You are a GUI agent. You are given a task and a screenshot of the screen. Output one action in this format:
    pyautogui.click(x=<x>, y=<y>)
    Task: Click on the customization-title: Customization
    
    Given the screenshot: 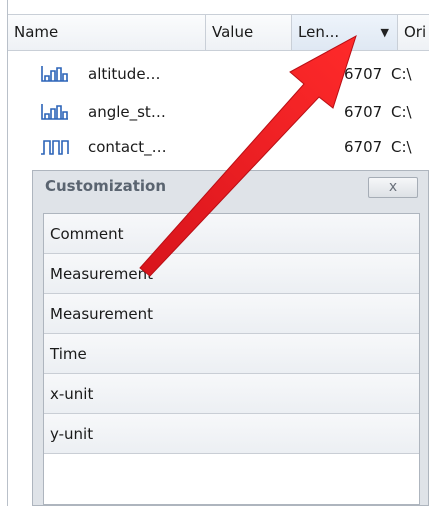 What is the action you would take?
    pyautogui.click(x=106, y=186)
    